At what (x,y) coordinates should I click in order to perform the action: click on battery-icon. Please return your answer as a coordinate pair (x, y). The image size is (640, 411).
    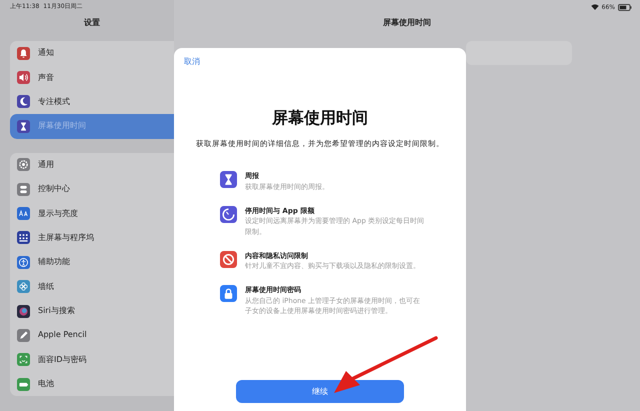
    Looking at the image, I should click on (625, 7).